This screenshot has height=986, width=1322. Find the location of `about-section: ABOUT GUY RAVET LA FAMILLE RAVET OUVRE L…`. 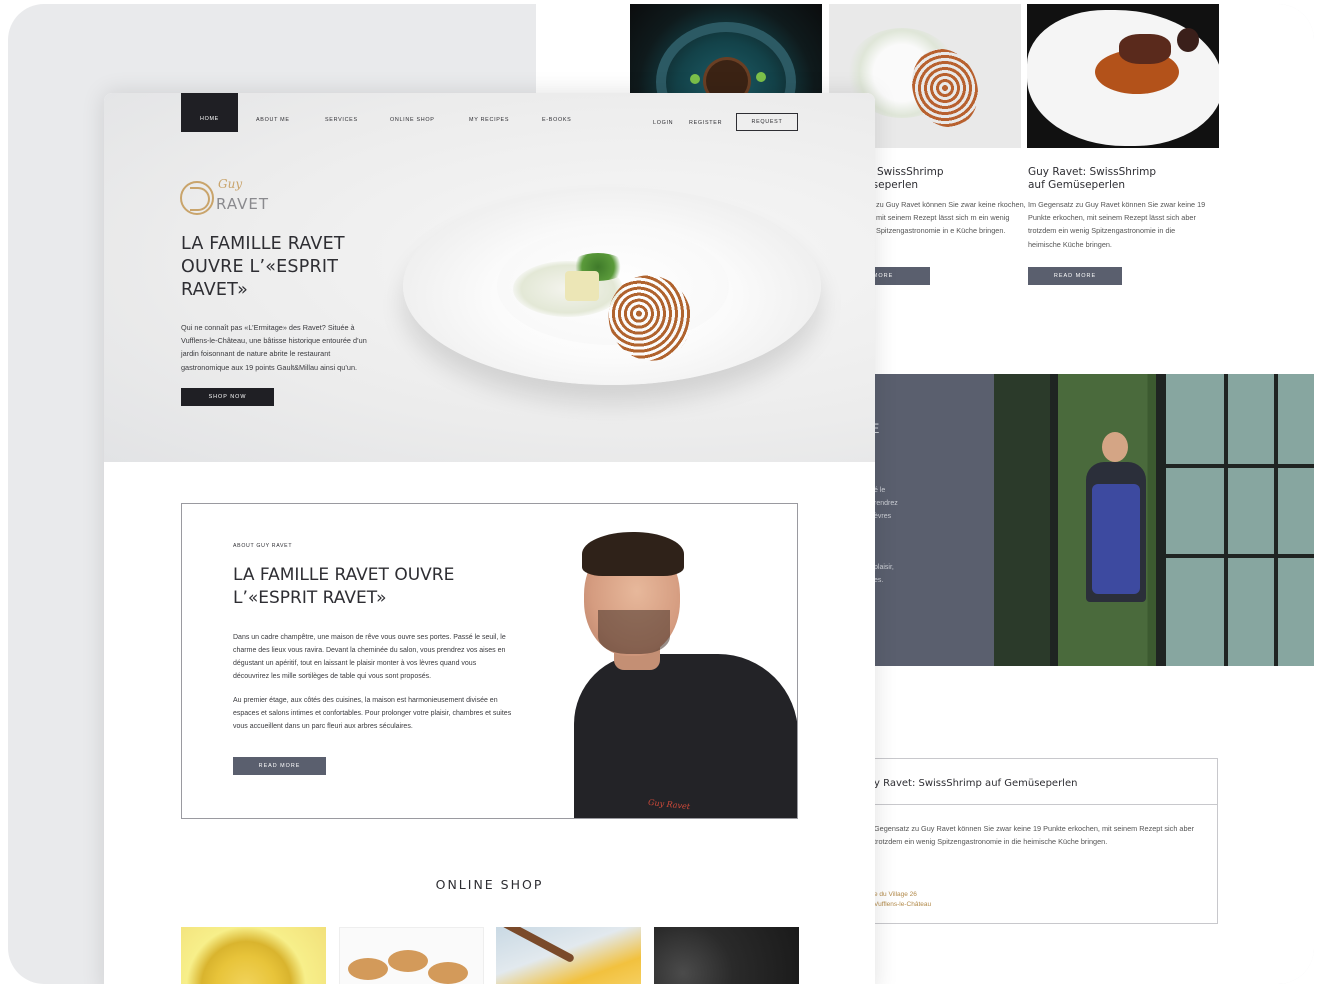

about-section: ABOUT GUY RAVET LA FAMILLE RAVET OUVRE L… is located at coordinates (489, 661).